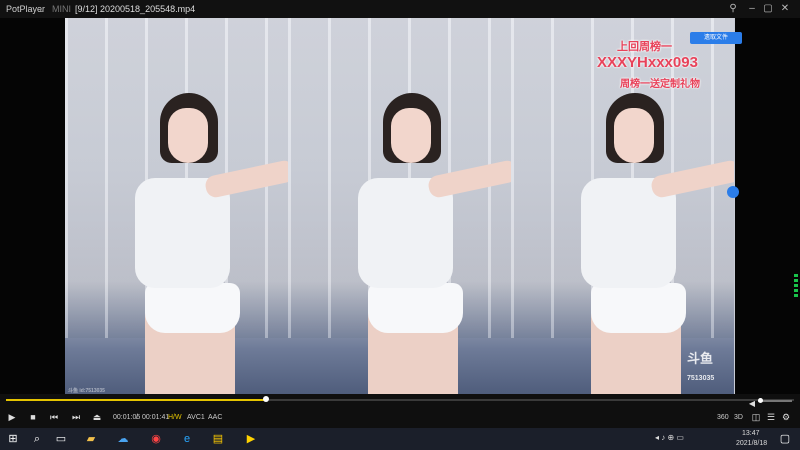 The image size is (800, 450). I want to click on potplayer-taskbar-icon: ▶, so click(251, 439).